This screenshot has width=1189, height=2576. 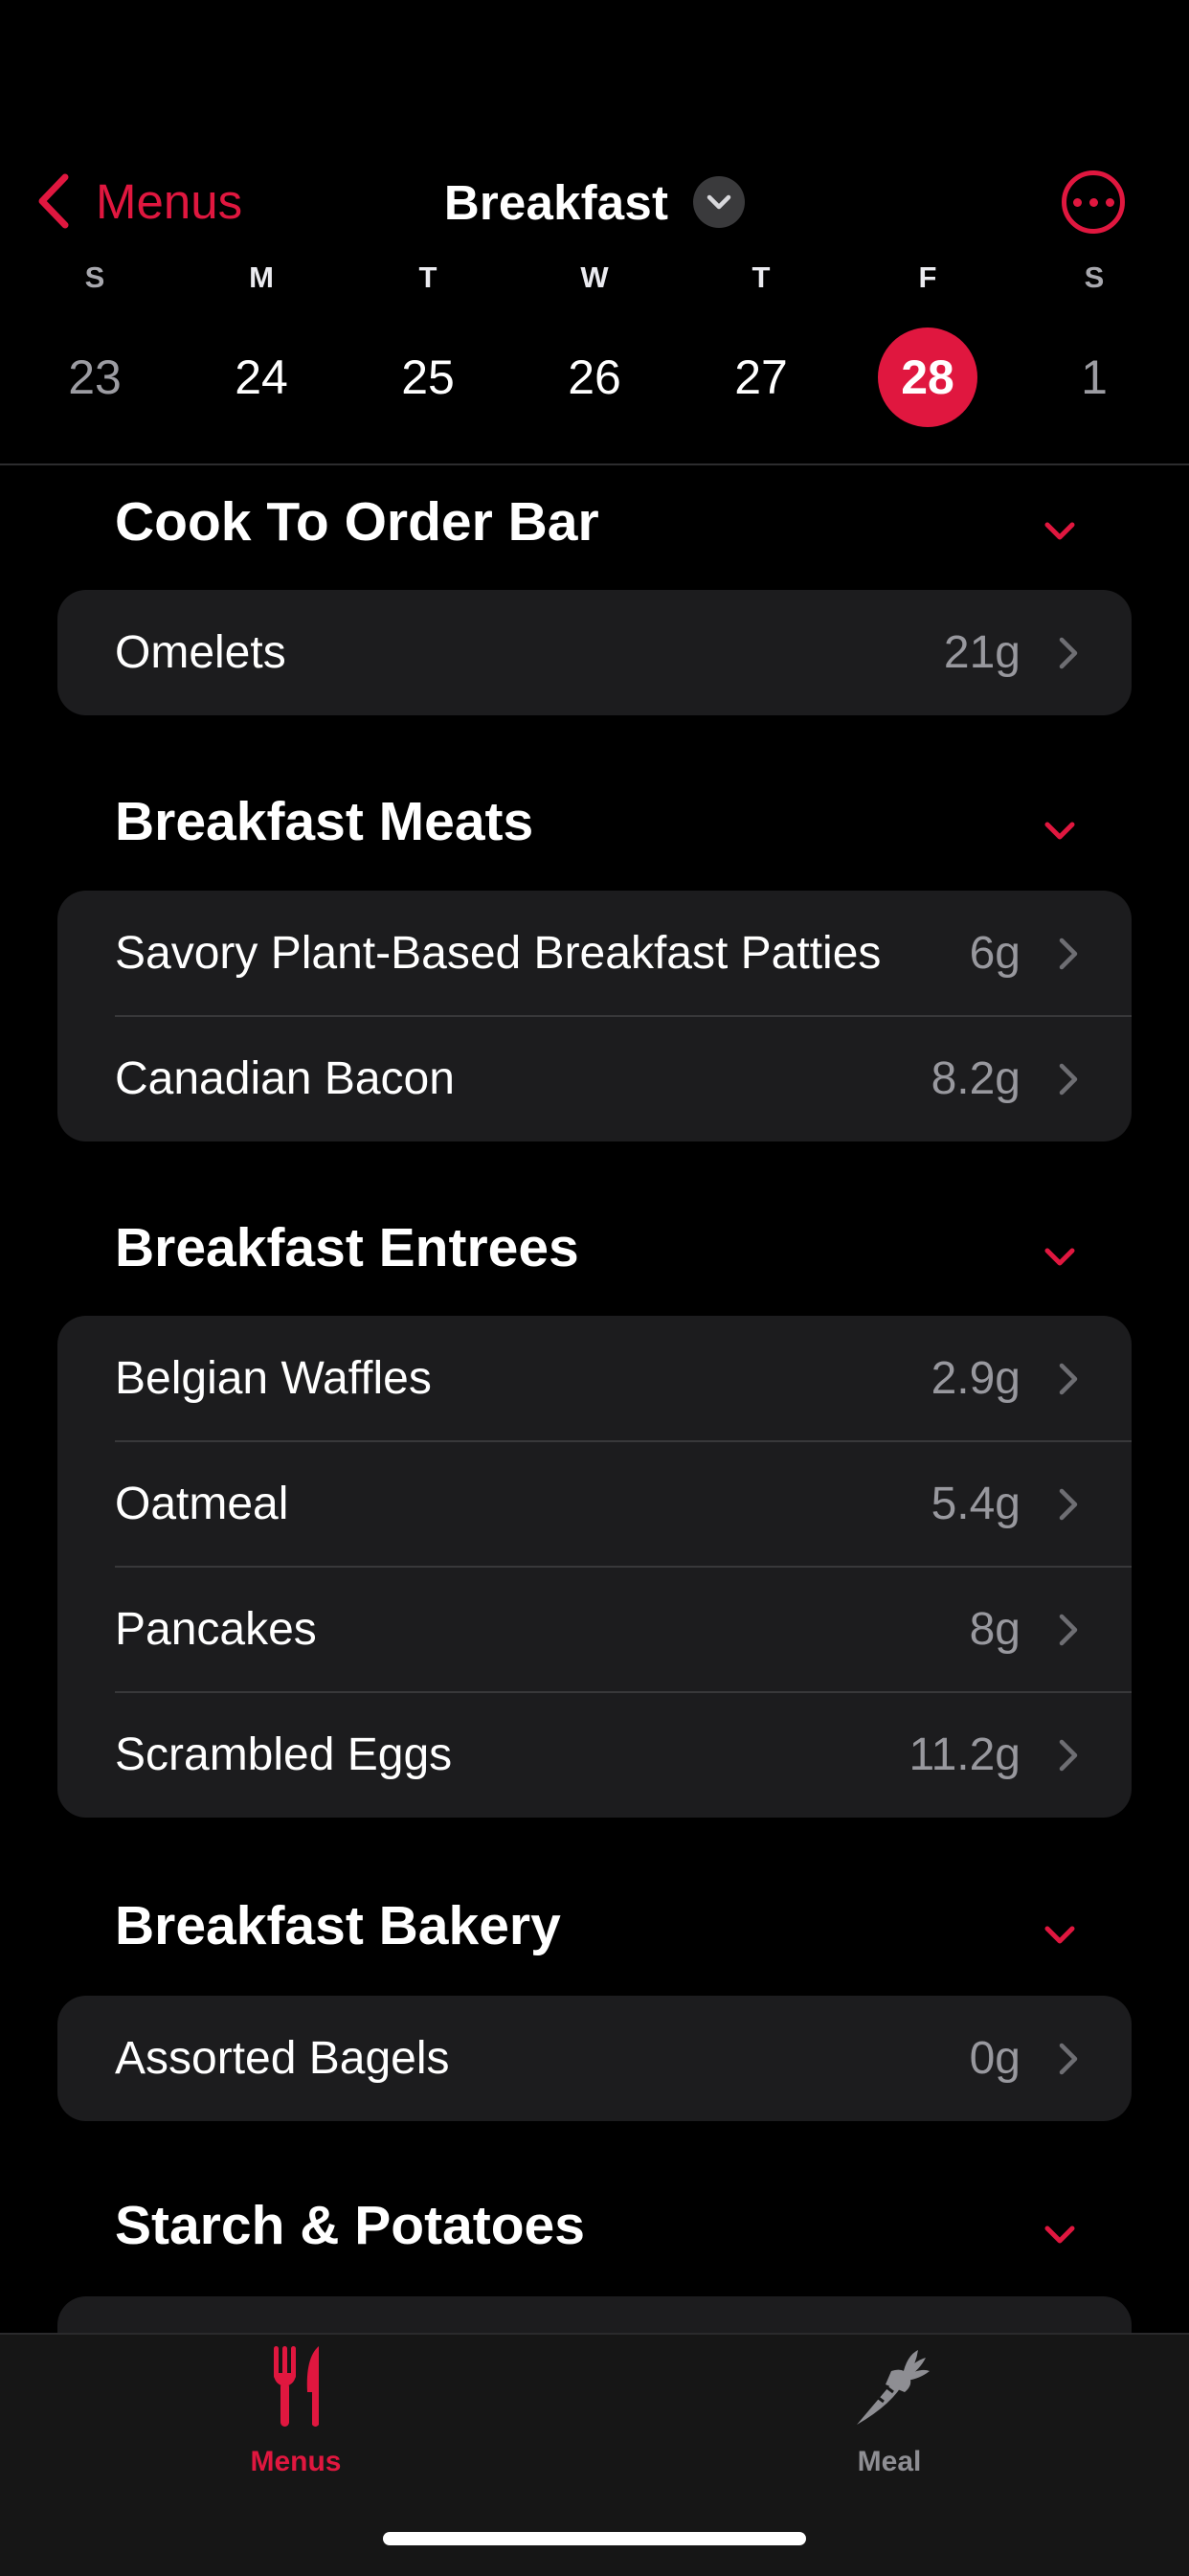 What do you see at coordinates (261, 277) in the screenshot?
I see `day-letter: M` at bounding box center [261, 277].